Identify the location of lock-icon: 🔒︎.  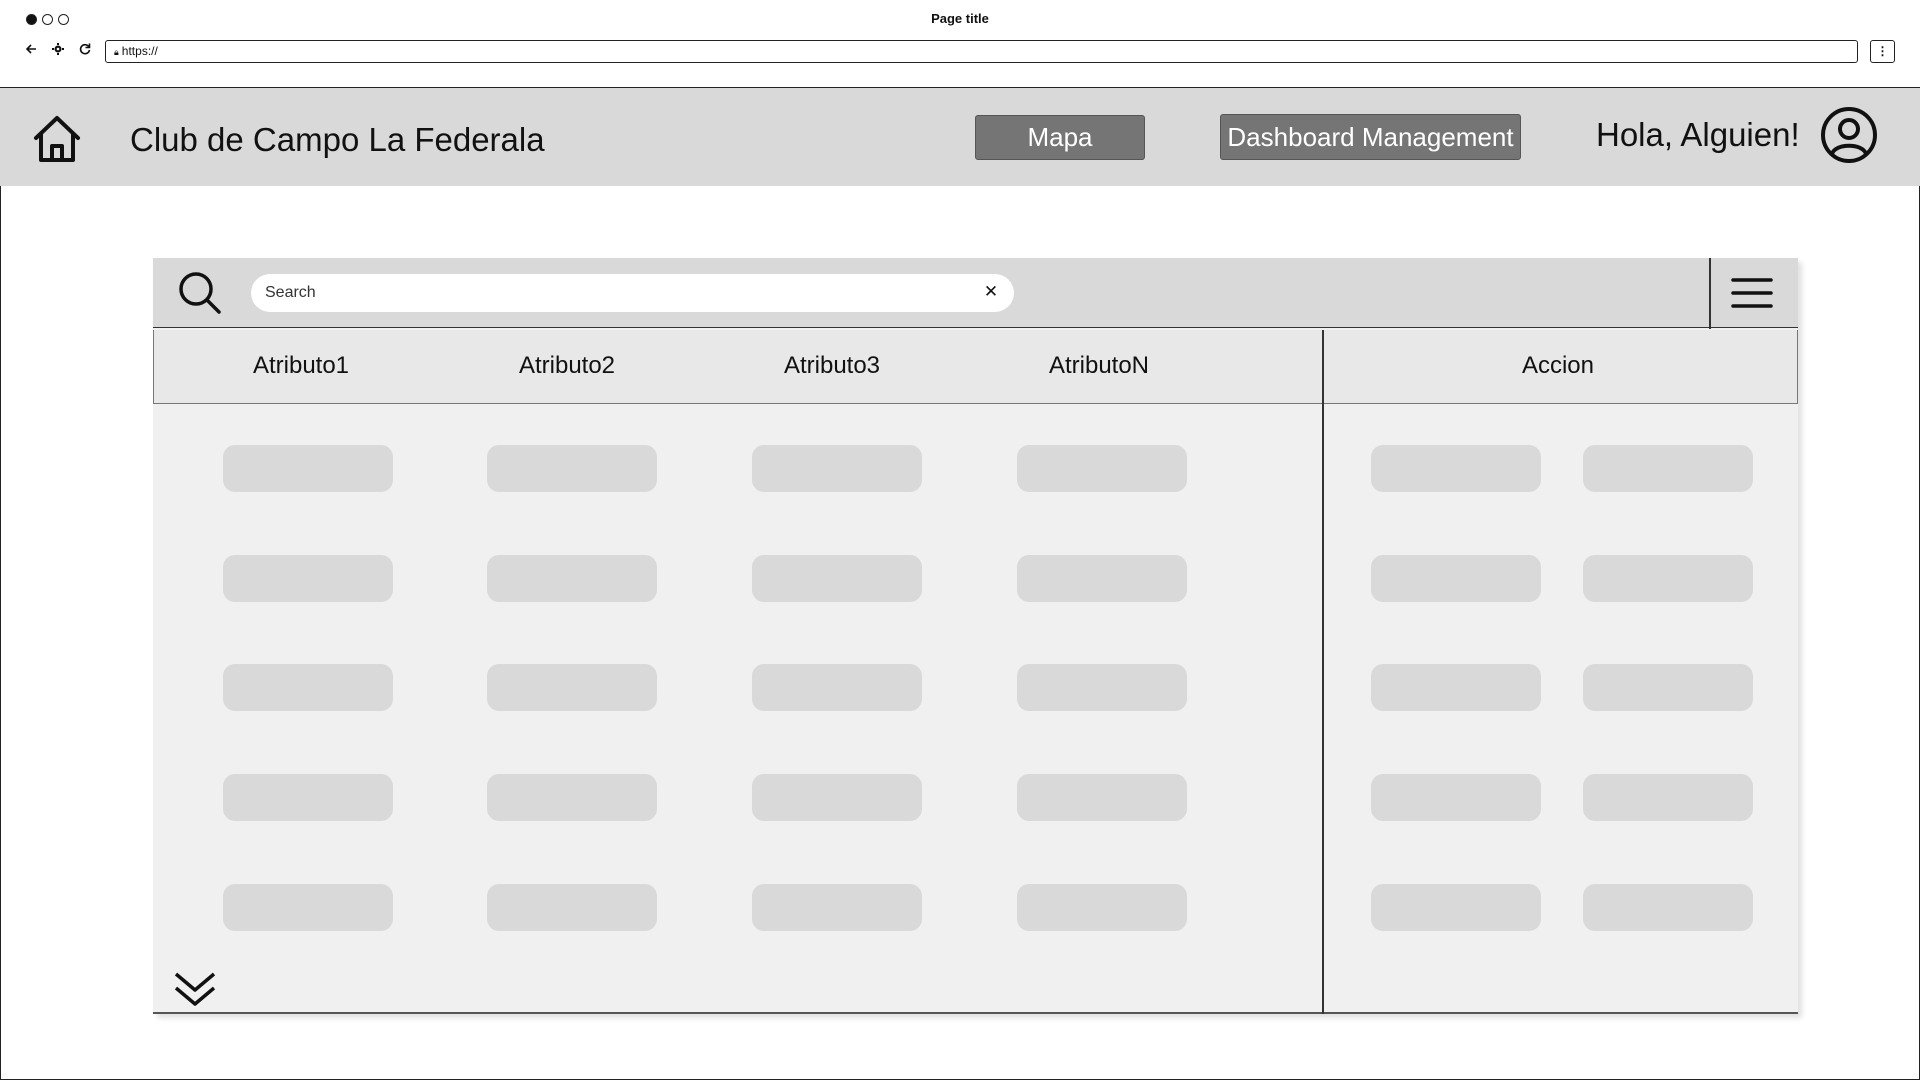
(116, 52).